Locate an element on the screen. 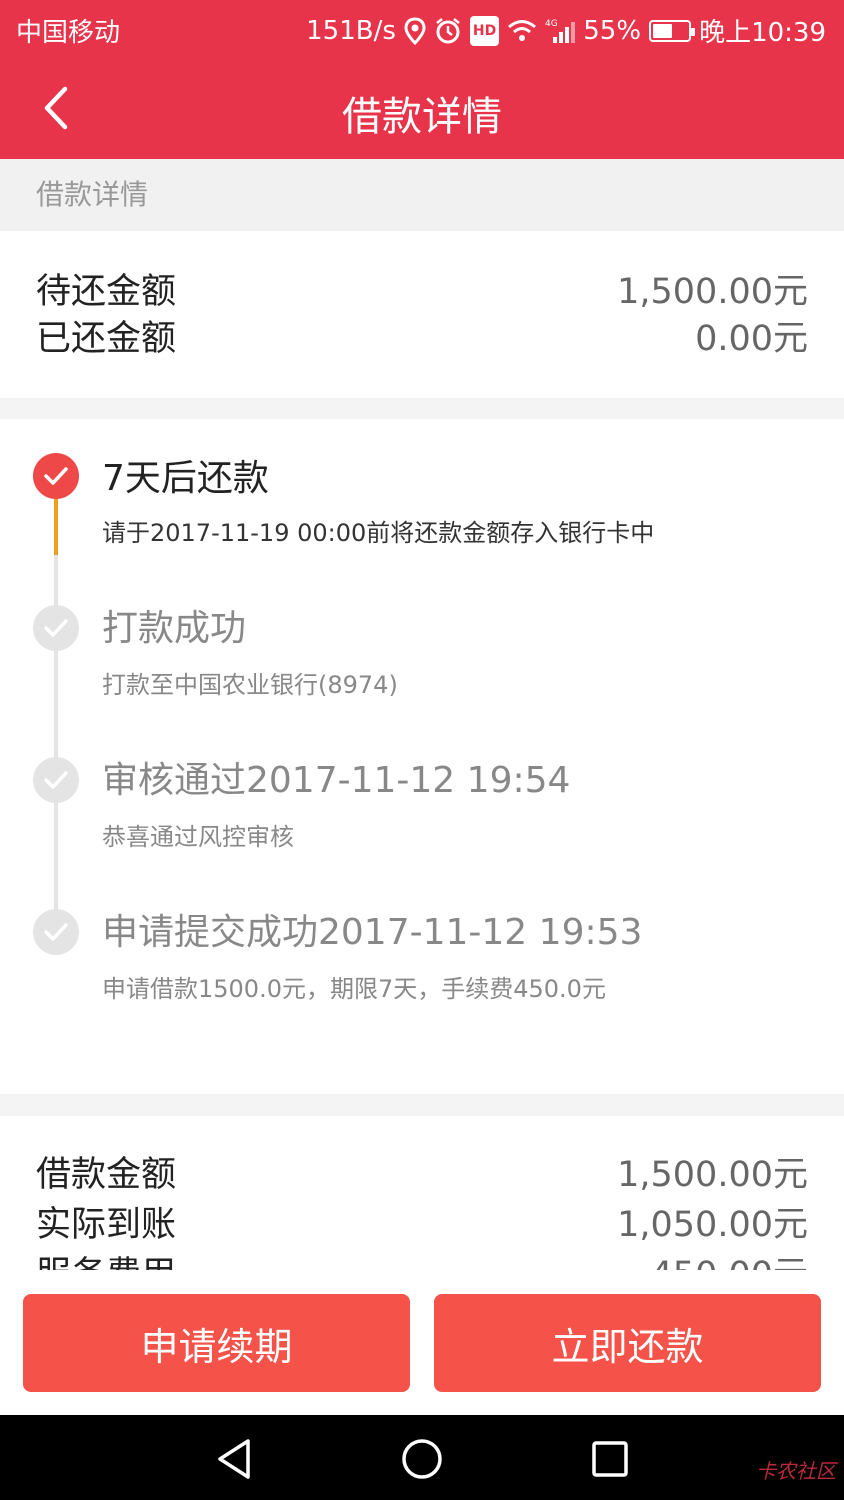  carrier-name: 中国移动 is located at coordinates (68, 33).